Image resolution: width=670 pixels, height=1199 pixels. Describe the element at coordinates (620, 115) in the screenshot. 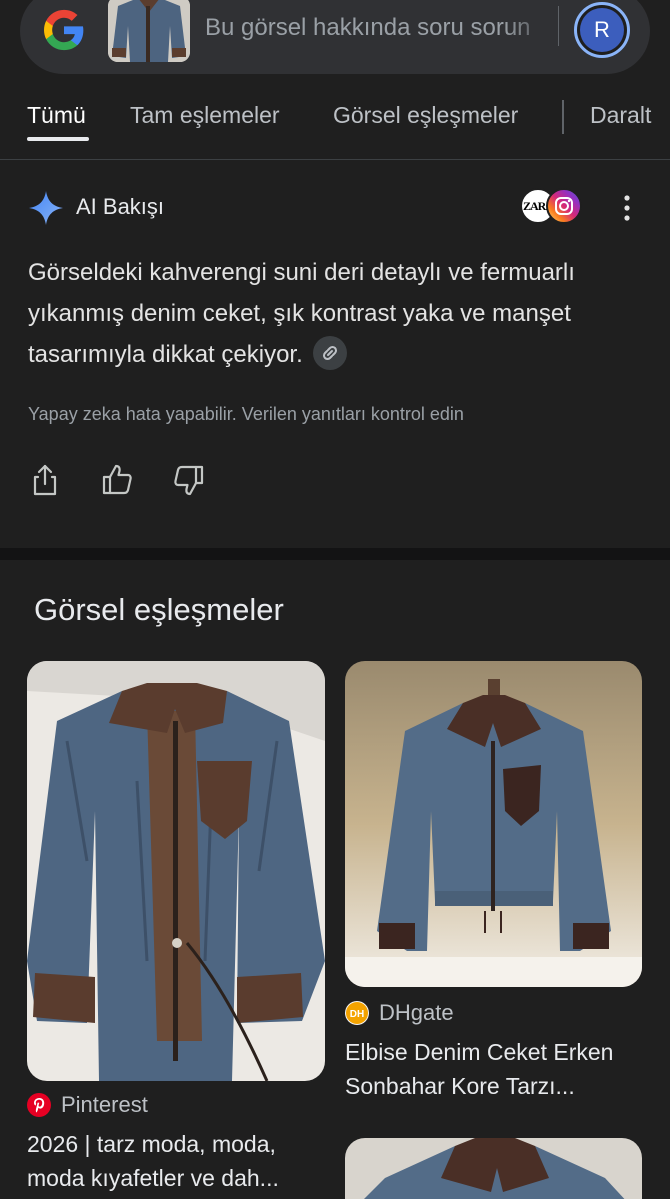

I see `tab-refine: Daralt` at that location.